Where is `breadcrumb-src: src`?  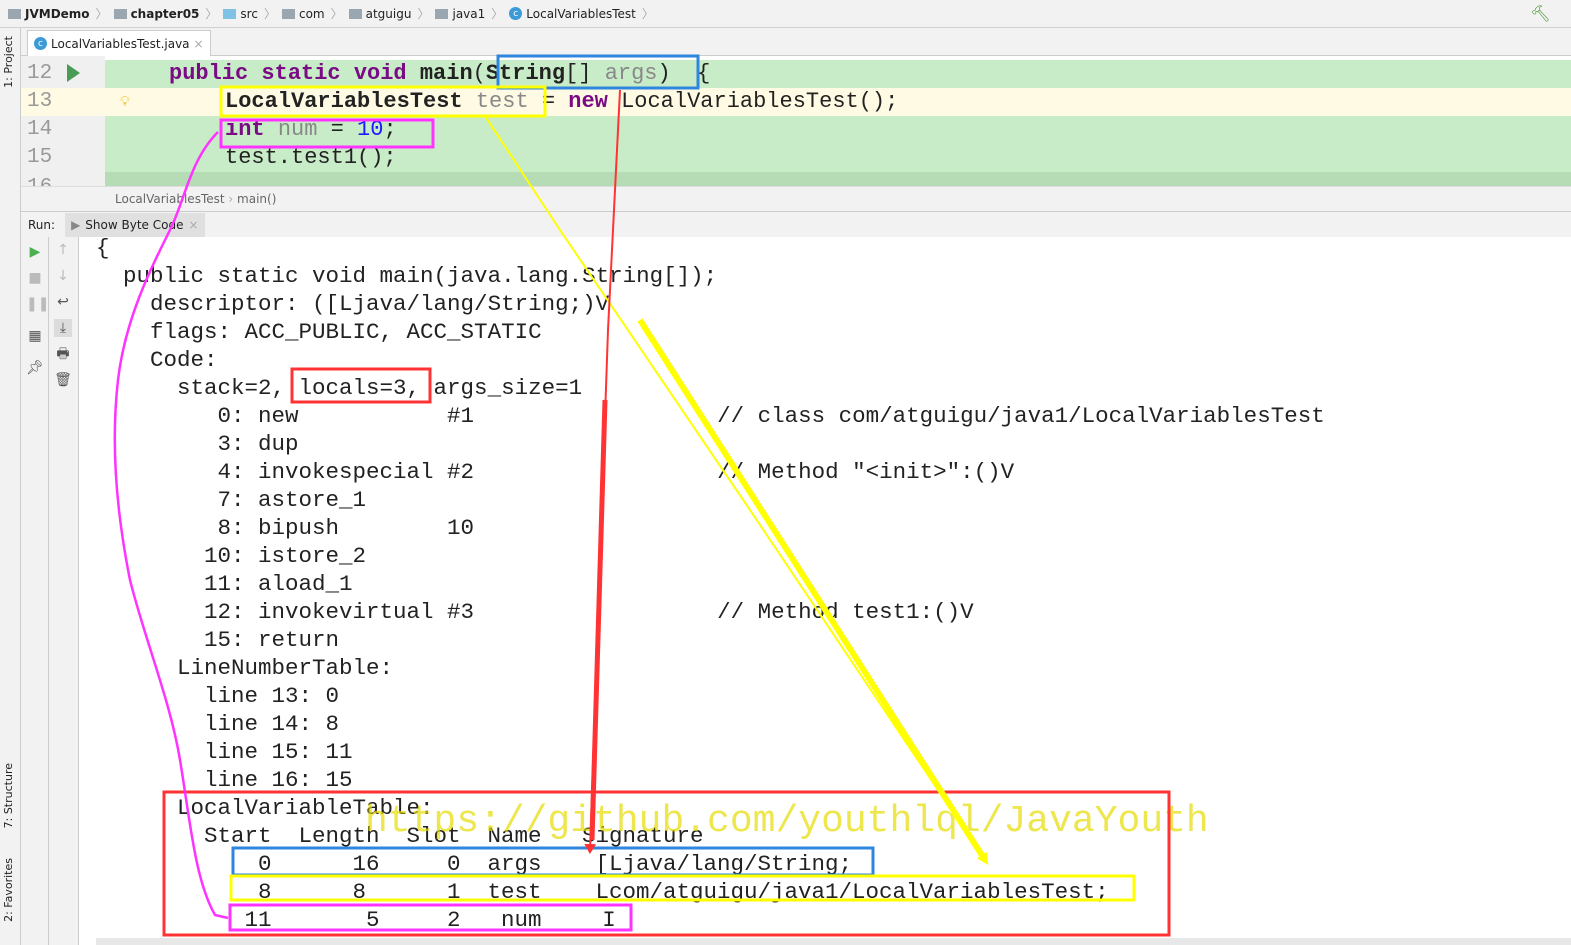 breadcrumb-src: src is located at coordinates (240, 14).